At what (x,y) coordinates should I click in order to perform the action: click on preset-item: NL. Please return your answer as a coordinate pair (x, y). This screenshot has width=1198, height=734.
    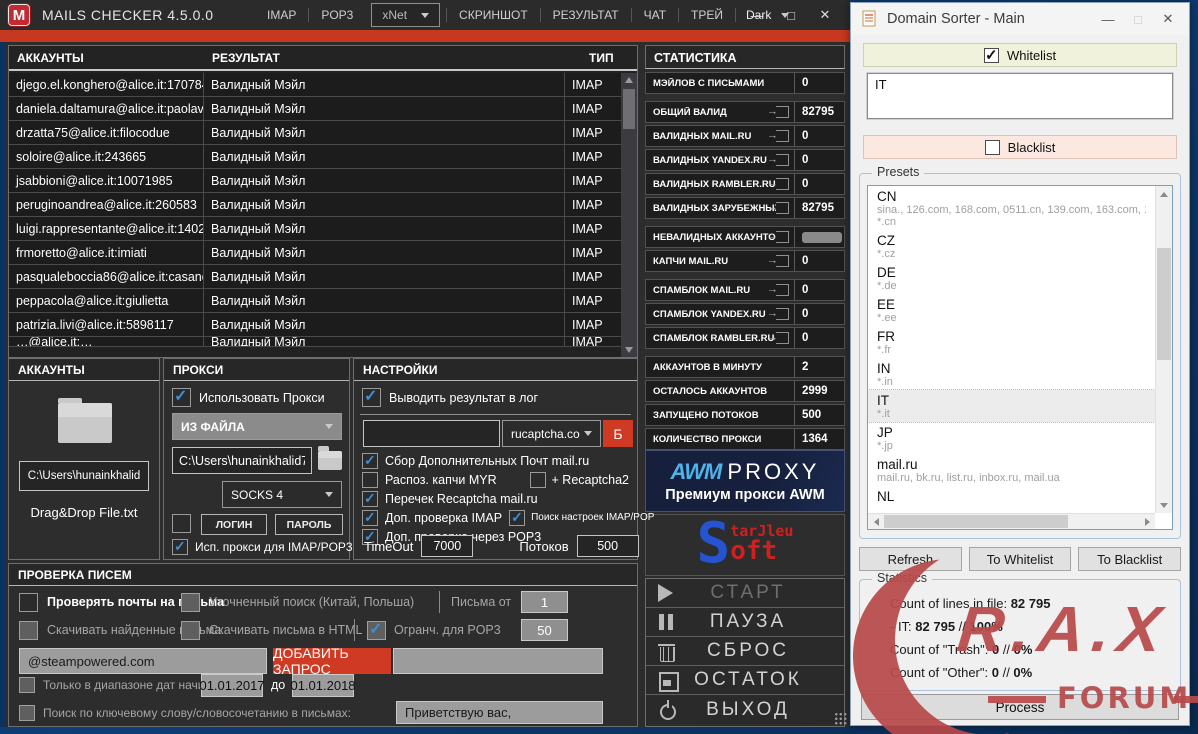
    Looking at the image, I should click on (1011, 496).